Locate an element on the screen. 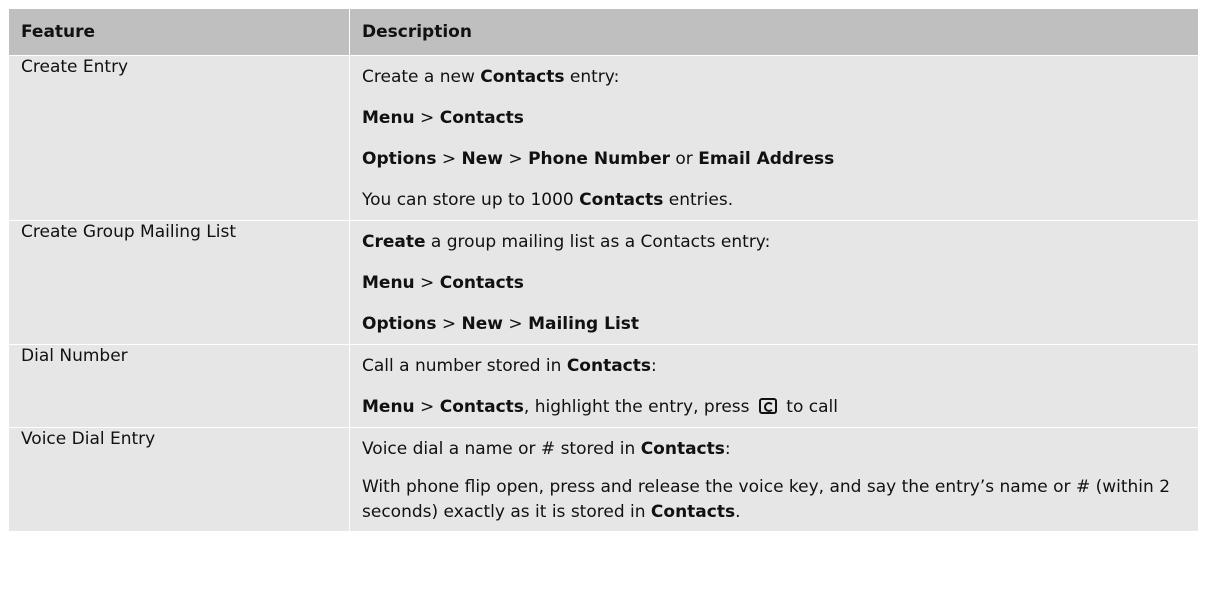 The width and height of the screenshot is (1207, 598). bold-term: Mailing List is located at coordinates (584, 324).